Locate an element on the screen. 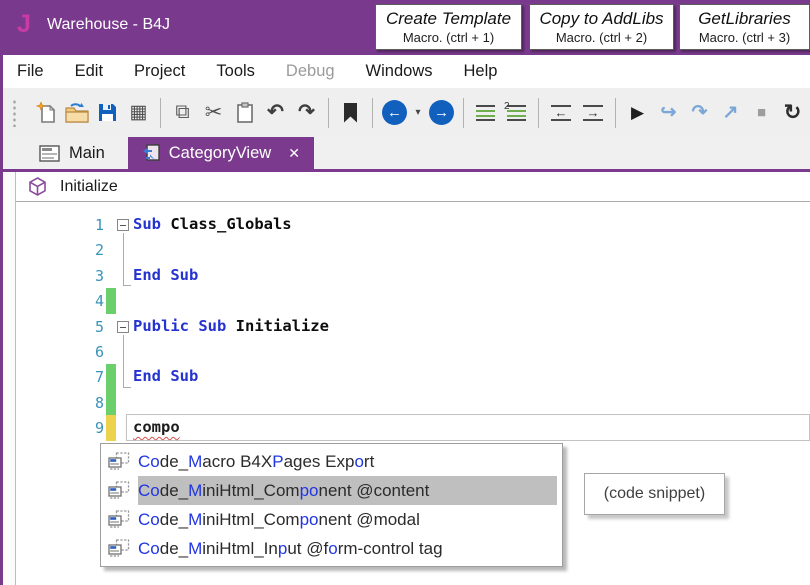 This screenshot has height=585, width=810. menu-debug: Debug is located at coordinates (310, 71).